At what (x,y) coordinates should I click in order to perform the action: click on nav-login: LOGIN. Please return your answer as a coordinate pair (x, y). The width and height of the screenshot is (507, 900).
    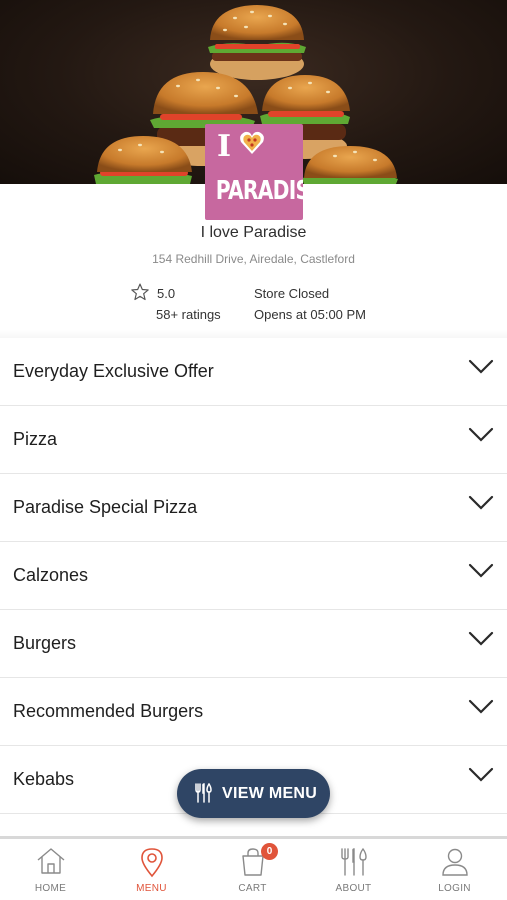
    Looking at the image, I should click on (454, 869).